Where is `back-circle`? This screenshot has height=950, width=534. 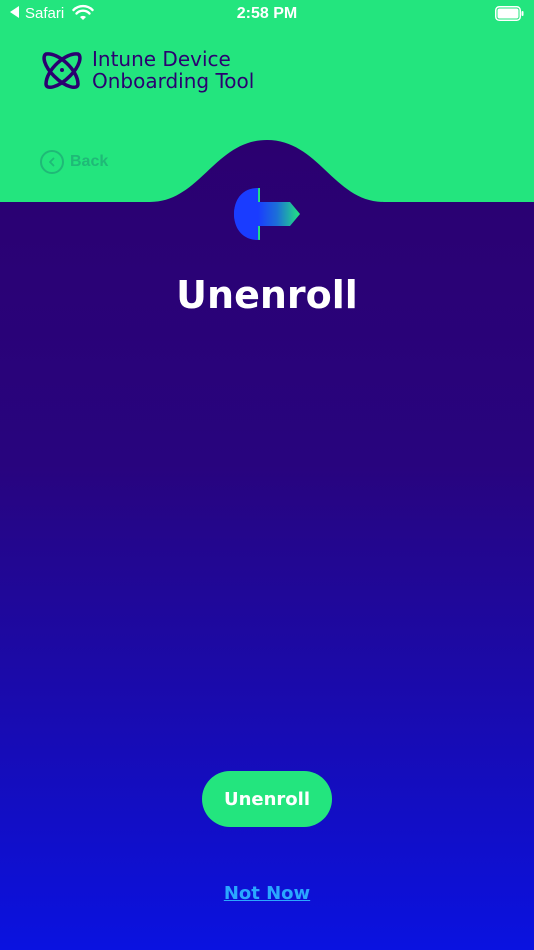 back-circle is located at coordinates (52, 162).